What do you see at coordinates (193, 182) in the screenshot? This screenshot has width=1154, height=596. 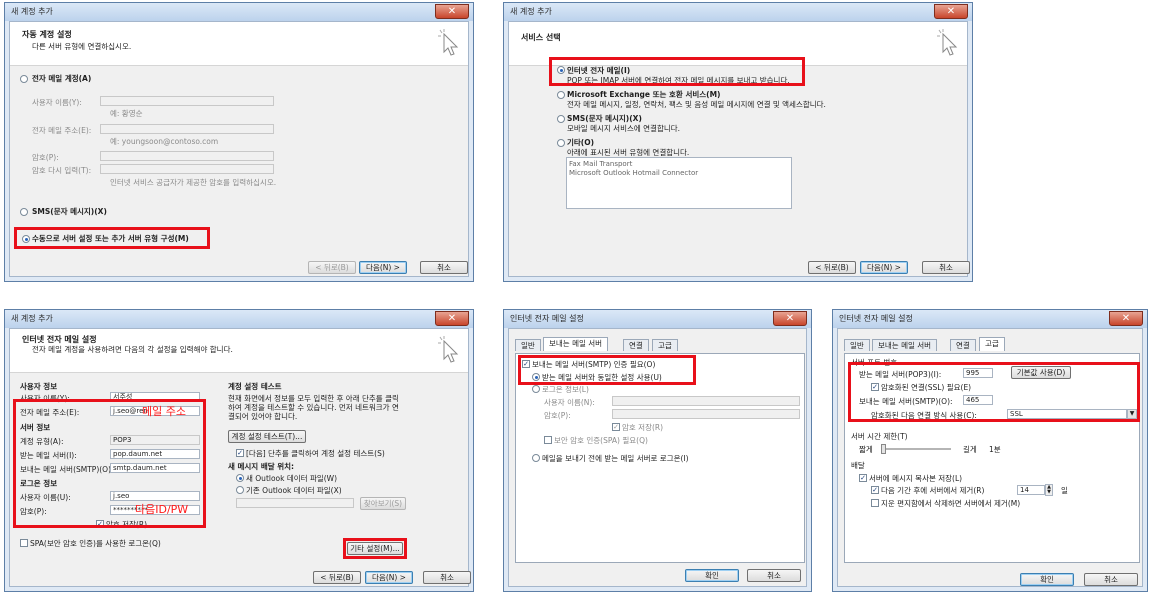 I see `password-hint: 인터넷 서비스 공급자가 제공한 암호를 입력하십시오.` at bounding box center [193, 182].